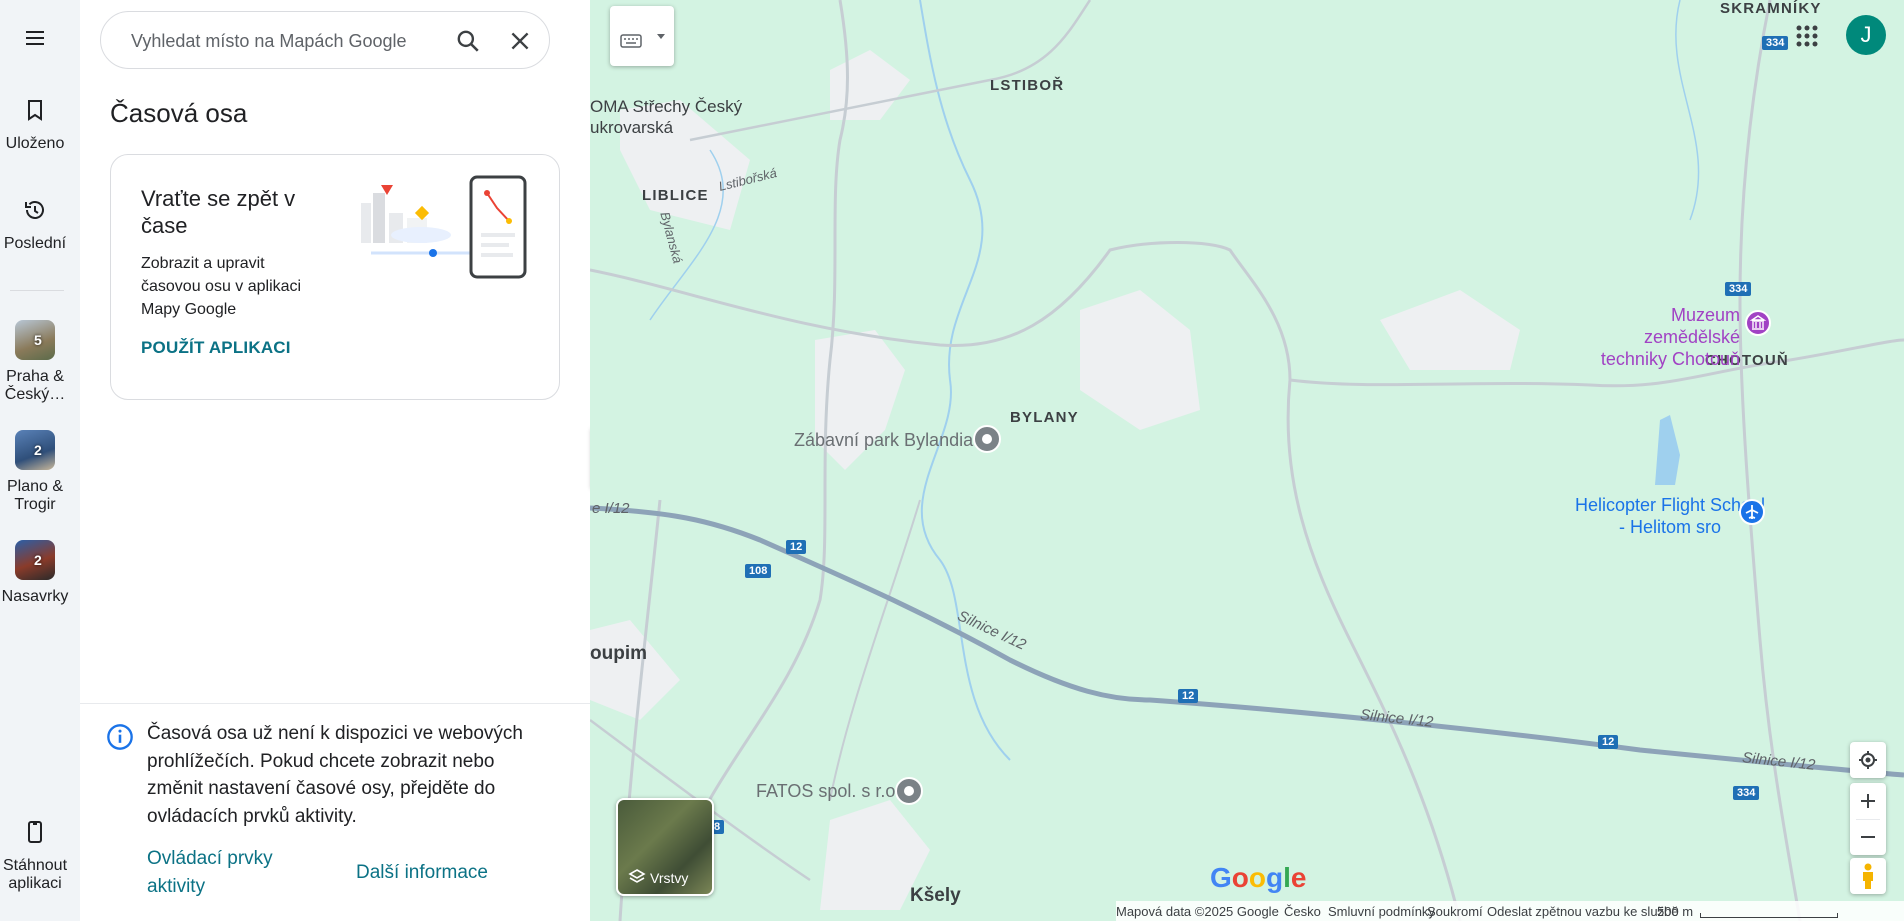 Image resolution: width=1904 pixels, height=922 pixels. I want to click on poi-label: Zábavní park Bylandia, so click(883, 440).